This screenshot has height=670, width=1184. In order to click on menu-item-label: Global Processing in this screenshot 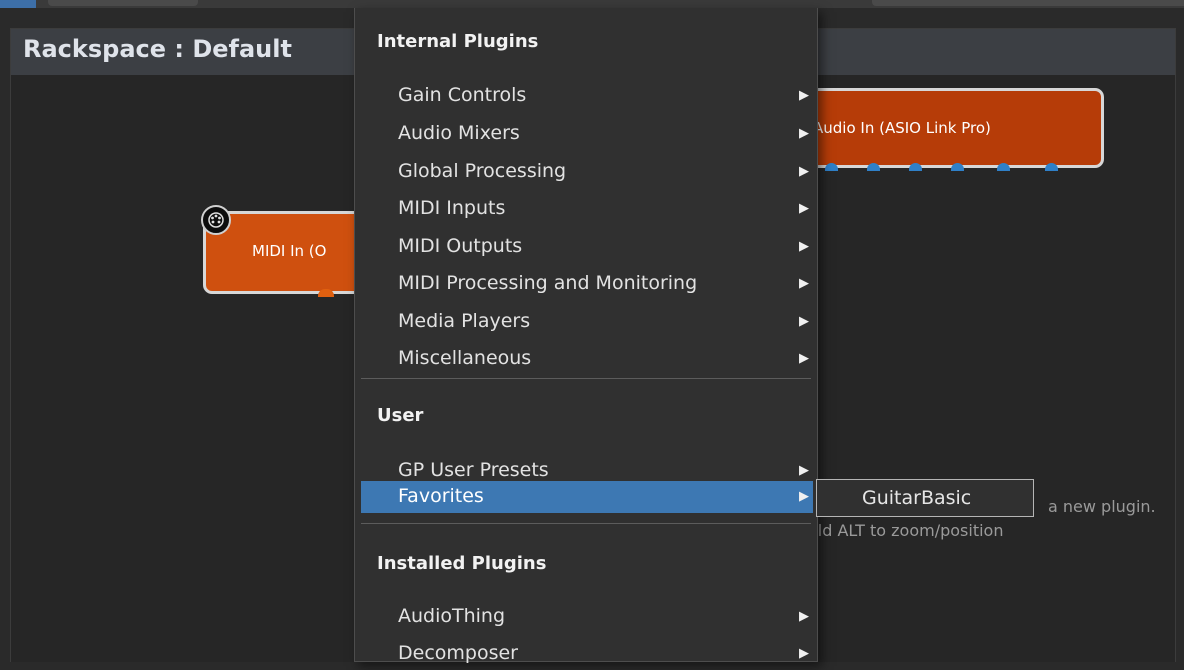, I will do `click(482, 171)`.